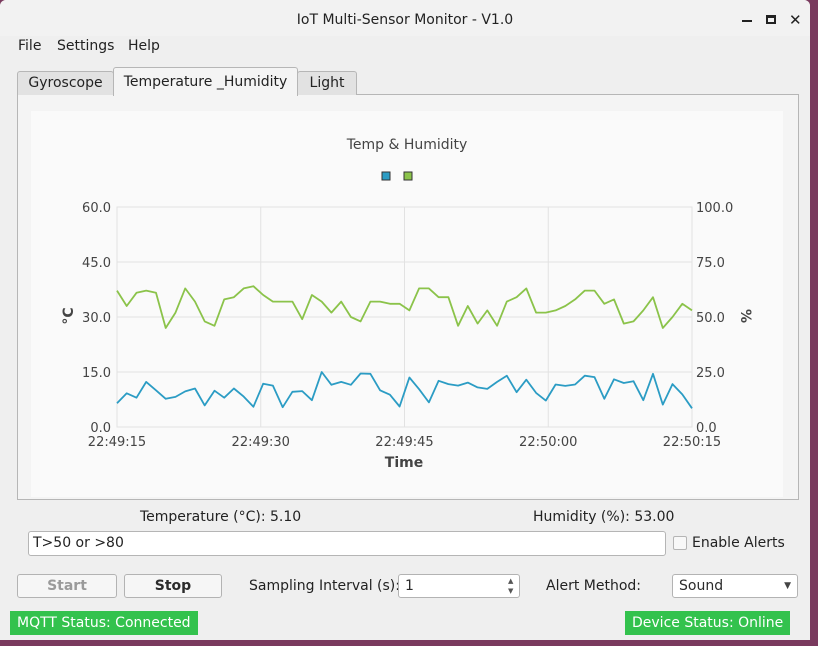 This screenshot has height=646, width=818. What do you see at coordinates (510, 591) in the screenshot?
I see `spin-down-icon: ▼` at bounding box center [510, 591].